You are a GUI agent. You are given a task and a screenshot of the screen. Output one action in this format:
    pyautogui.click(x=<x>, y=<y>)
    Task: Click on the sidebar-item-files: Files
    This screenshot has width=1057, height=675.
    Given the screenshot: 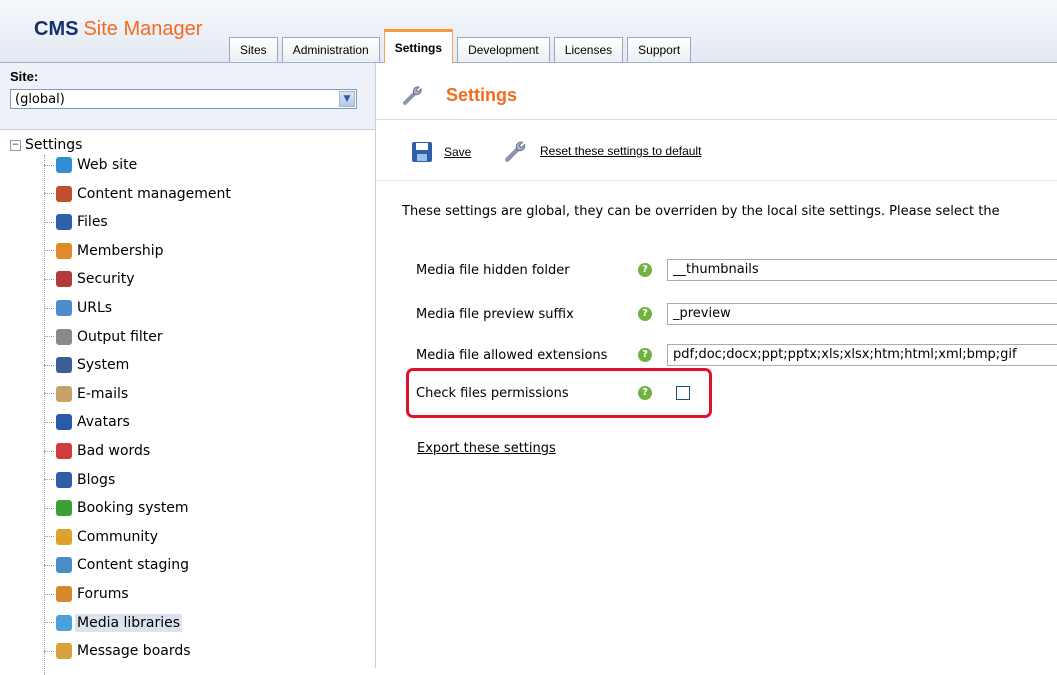 What is the action you would take?
    pyautogui.click(x=77, y=222)
    